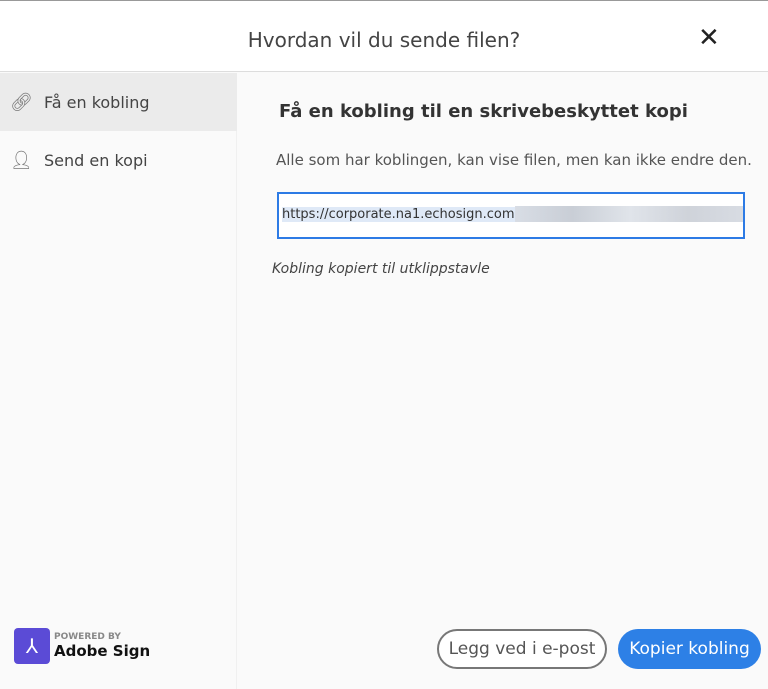 The height and width of the screenshot is (689, 768). Describe the element at coordinates (381, 269) in the screenshot. I see `copied-status: Kobling kopiert til utklippstavle` at that location.